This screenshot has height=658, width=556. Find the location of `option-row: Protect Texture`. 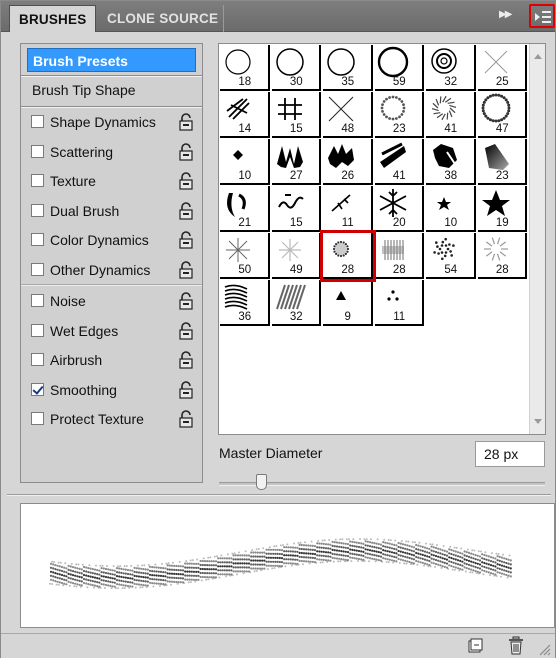

option-row: Protect Texture is located at coordinates (111, 420).